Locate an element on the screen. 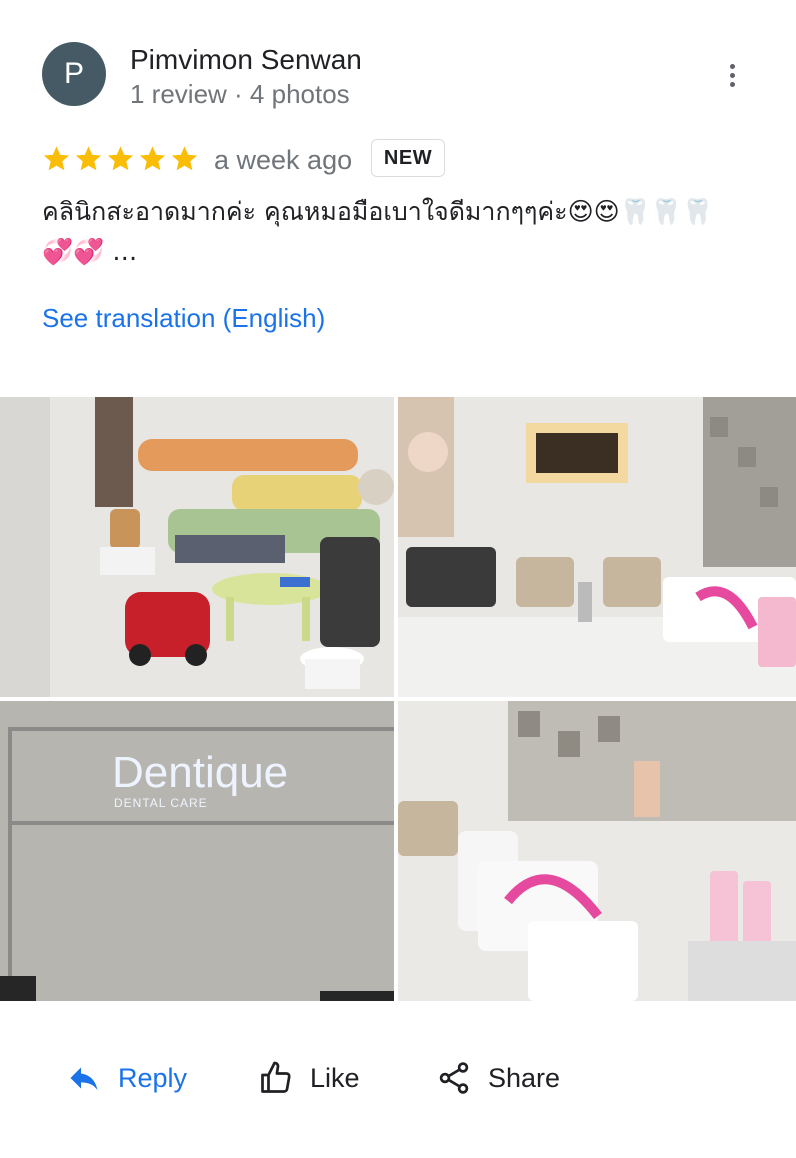  reply-icon is located at coordinates (84, 1078).